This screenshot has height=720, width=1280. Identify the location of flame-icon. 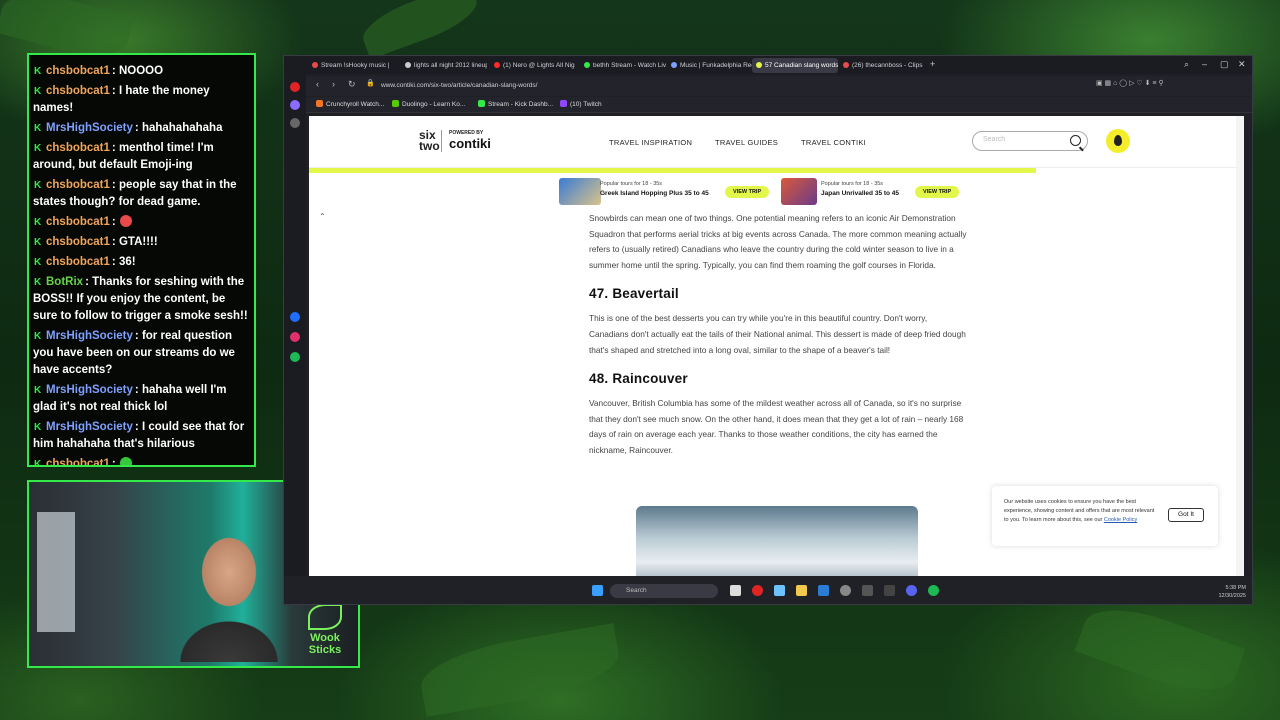
(1118, 141).